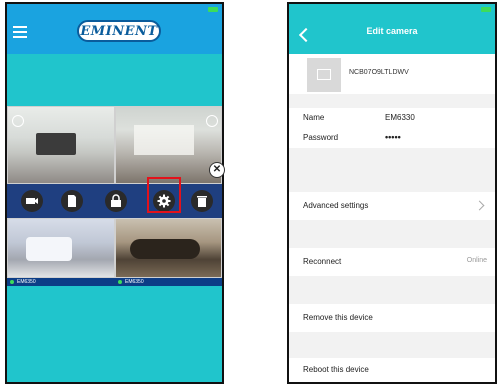  I want to click on chevron-right-icon, so click(479, 205).